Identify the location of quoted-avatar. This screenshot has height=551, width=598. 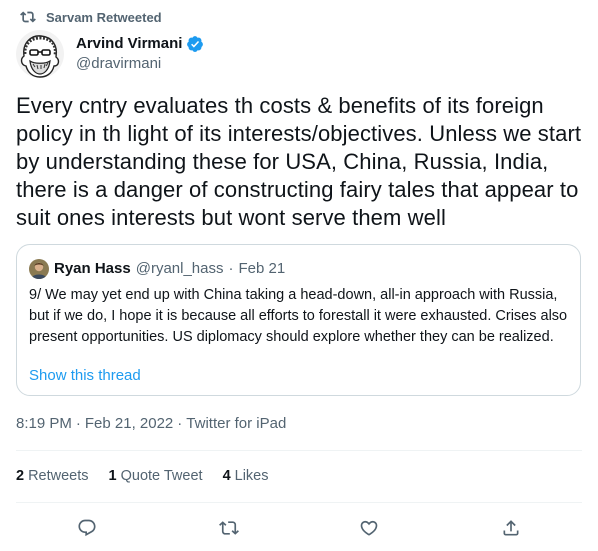
(39, 269).